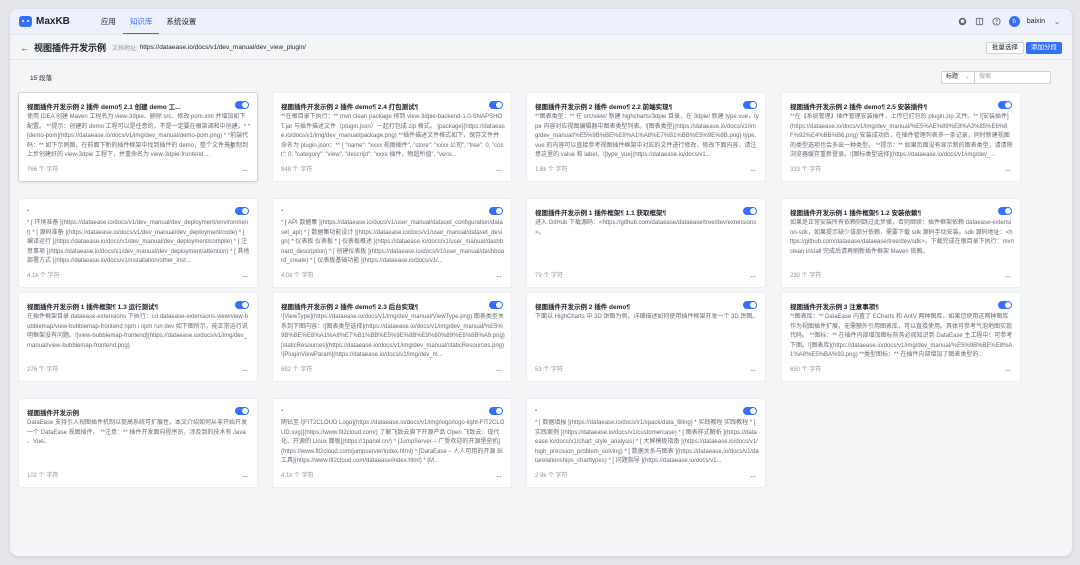 This screenshot has height=565, width=1080. I want to click on char-count: 766 个 字符, so click(43, 170).